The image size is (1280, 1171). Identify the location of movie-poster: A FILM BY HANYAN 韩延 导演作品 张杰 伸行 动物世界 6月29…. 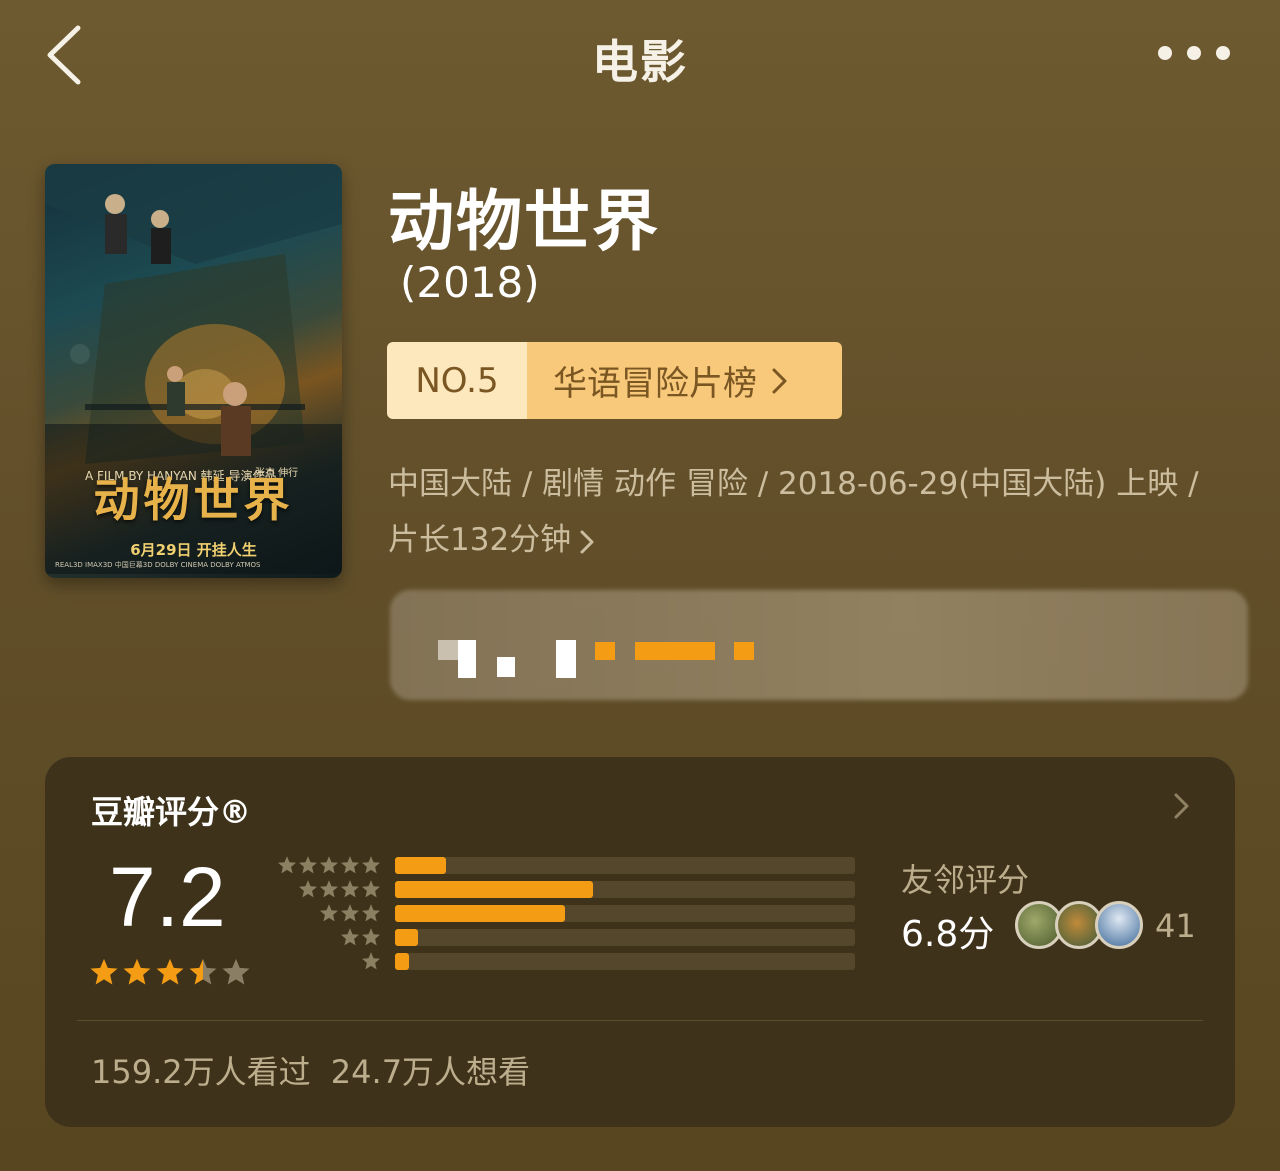
(193, 371).